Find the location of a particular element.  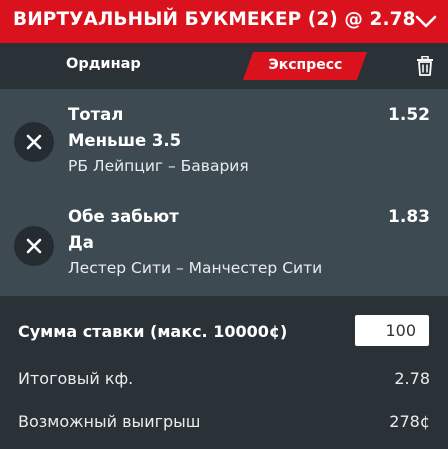

total-odds-label: Итоговый кф. is located at coordinates (76, 378).